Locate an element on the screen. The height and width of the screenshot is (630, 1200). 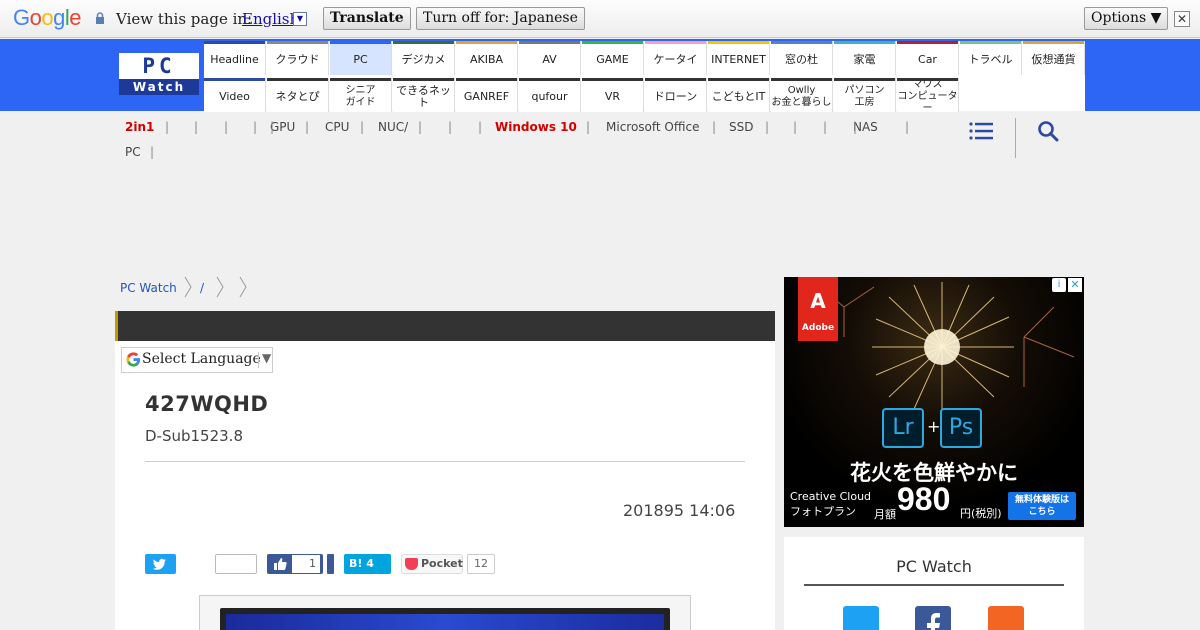
nav-item-top-5: AV is located at coordinates (550, 58).